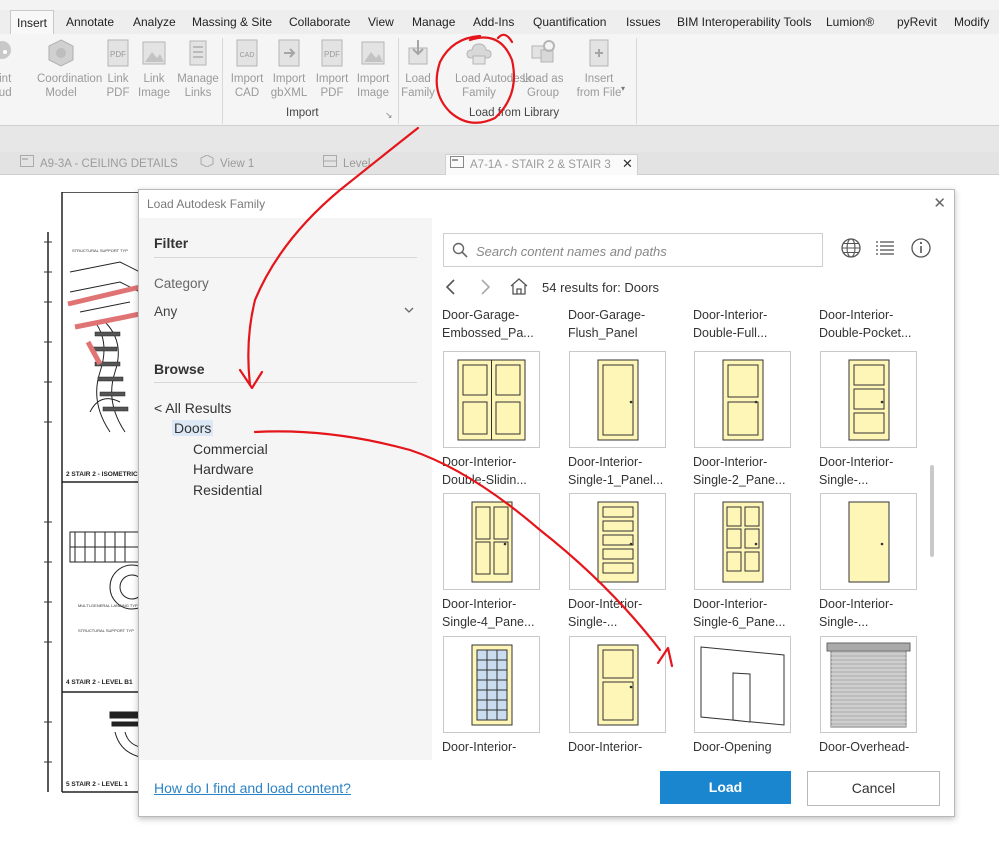  I want to click on point-cloud-button: oint oud, so click(13, 69).